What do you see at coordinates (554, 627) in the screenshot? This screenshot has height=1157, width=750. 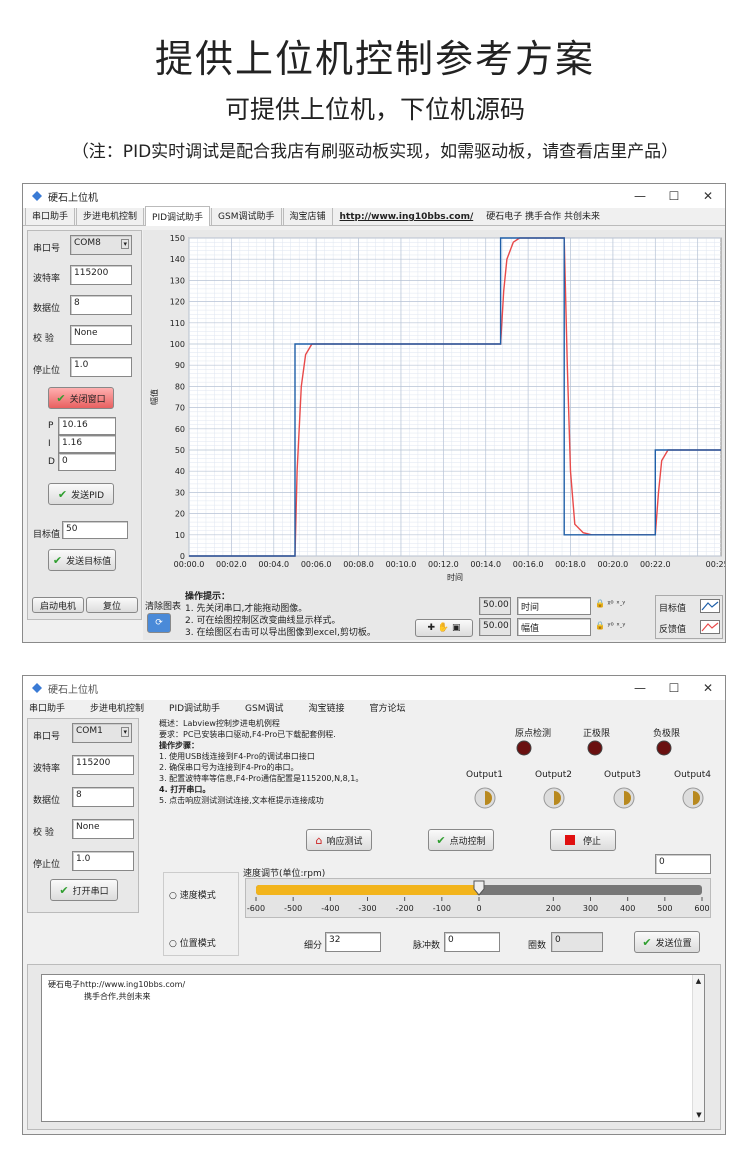 I see `y-axis-name: 幅值` at bounding box center [554, 627].